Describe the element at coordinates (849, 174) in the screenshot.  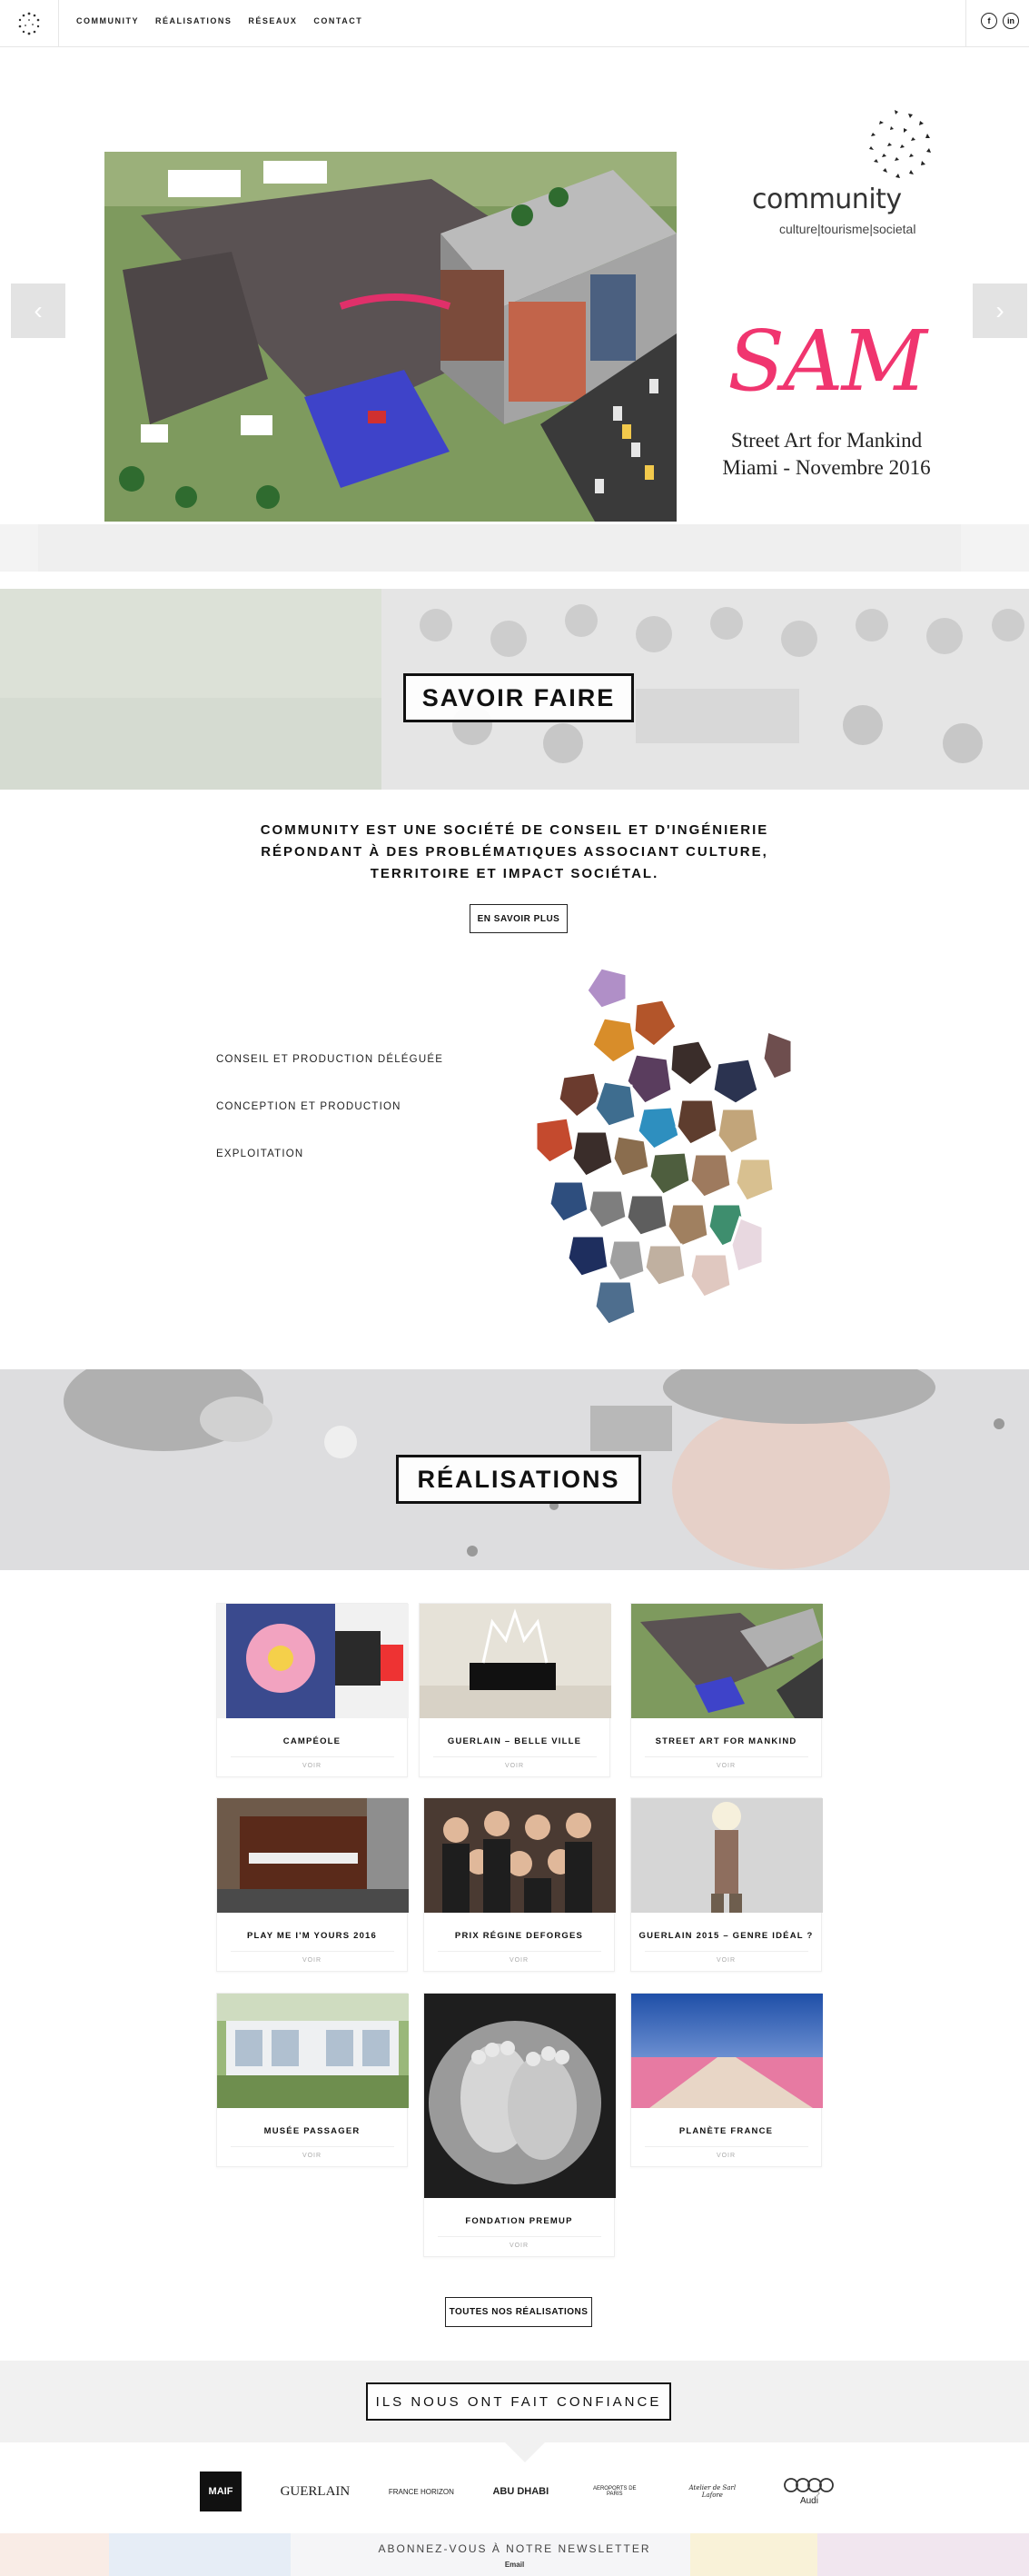
I see `community-brand-logo: community culture|tourisme|societal` at that location.